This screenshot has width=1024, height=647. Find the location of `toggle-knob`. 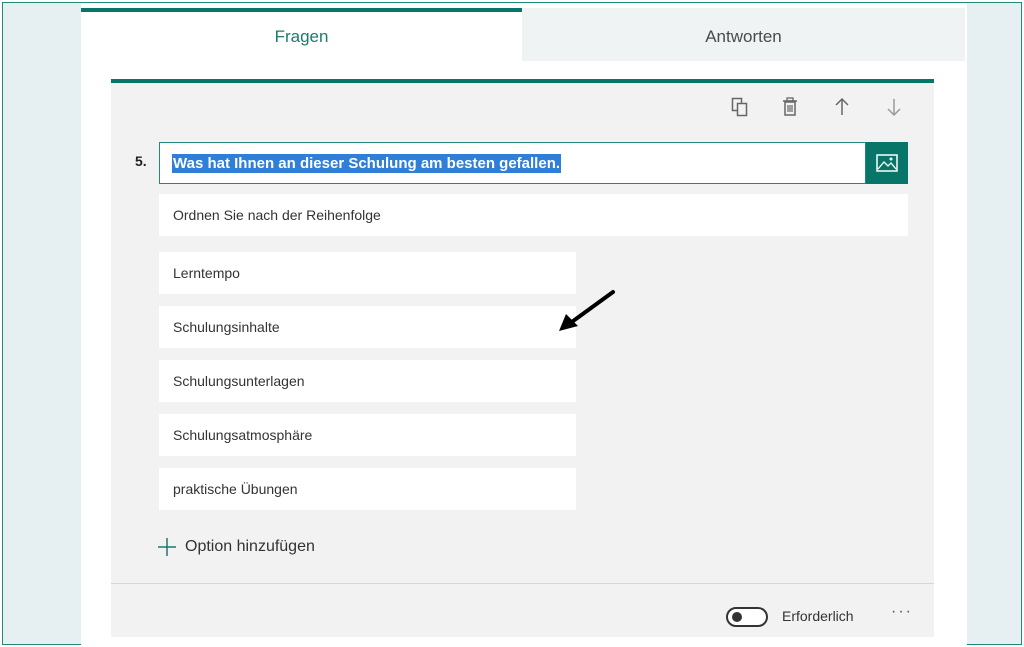

toggle-knob is located at coordinates (737, 617).